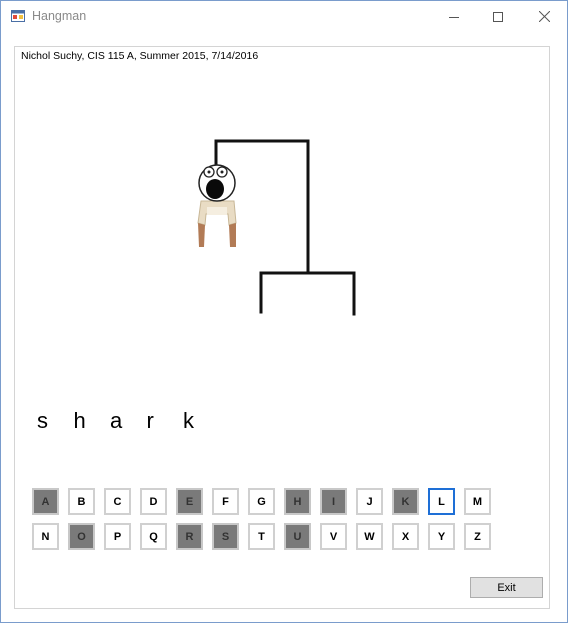 Image resolution: width=568 pixels, height=623 pixels. What do you see at coordinates (189, 536) in the screenshot?
I see `letter-button-r: R` at bounding box center [189, 536].